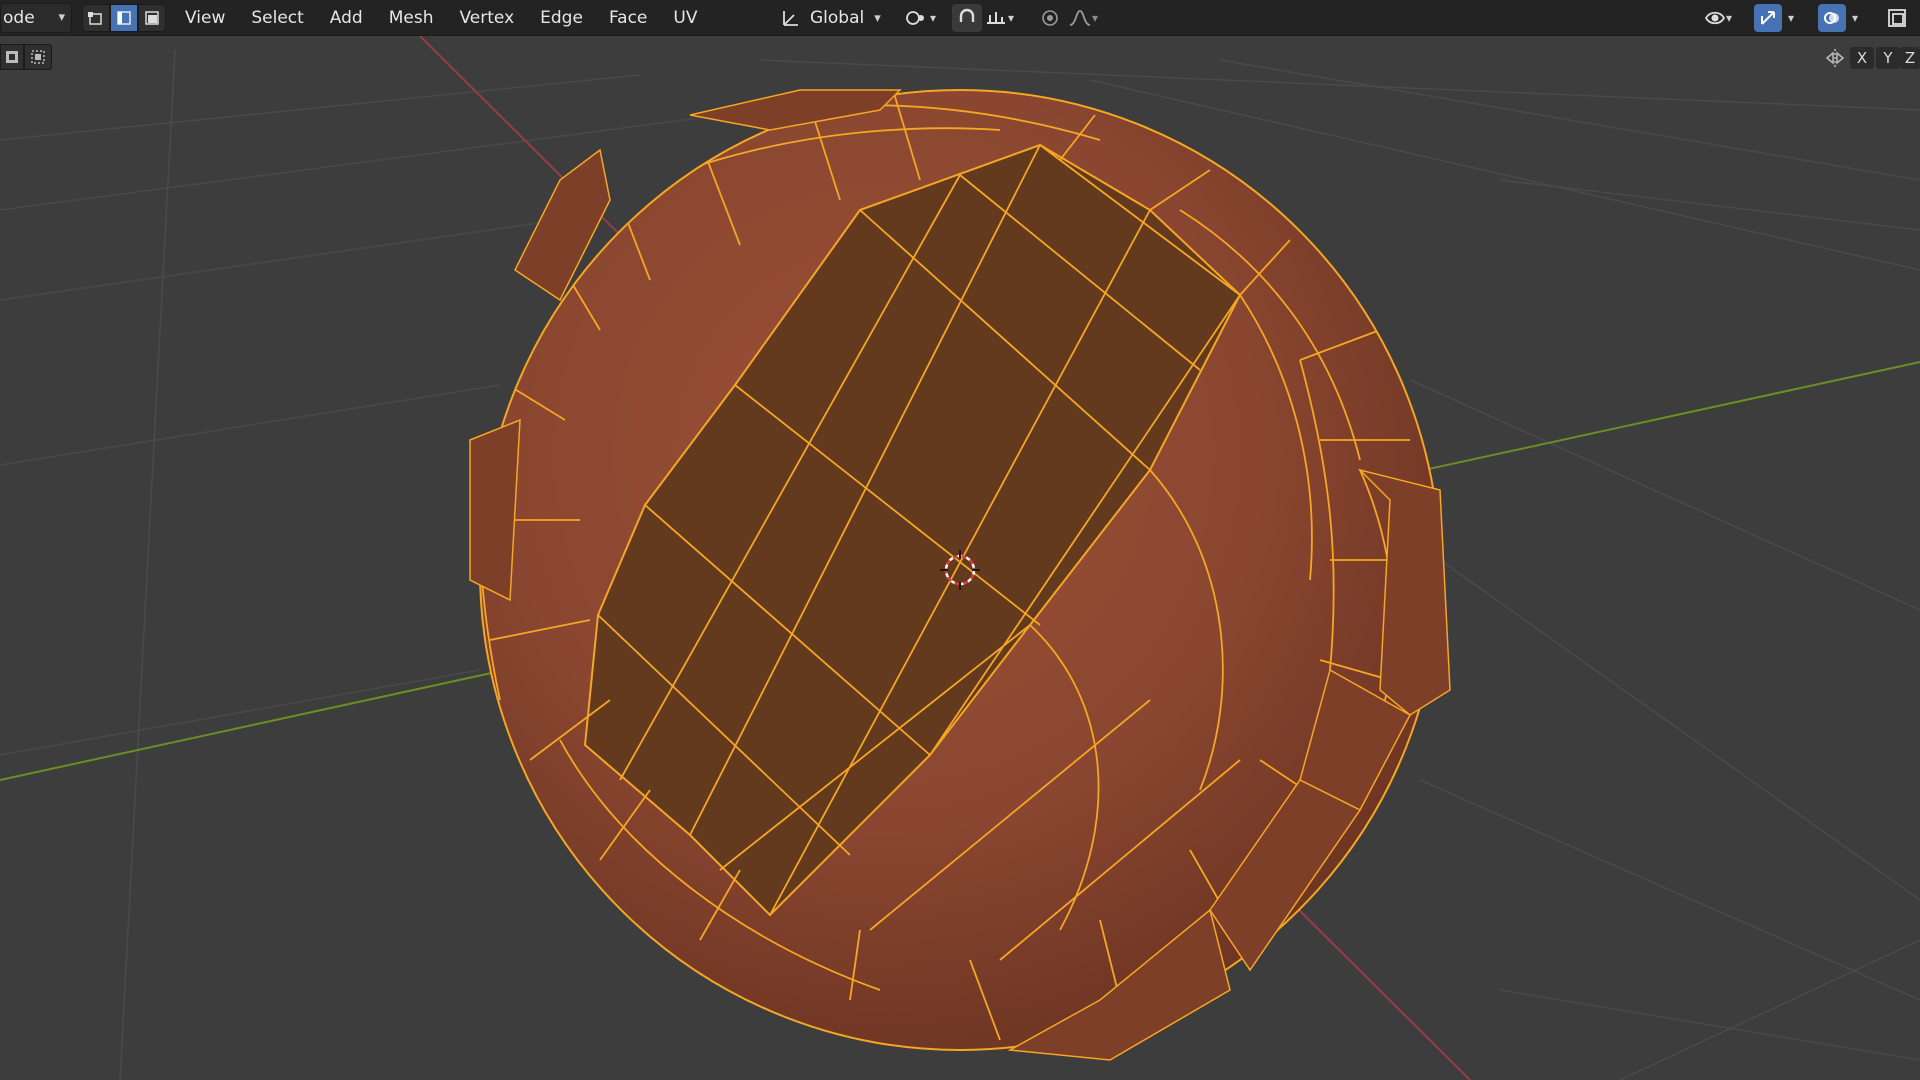  I want to click on proportional-icon, so click(1050, 18).